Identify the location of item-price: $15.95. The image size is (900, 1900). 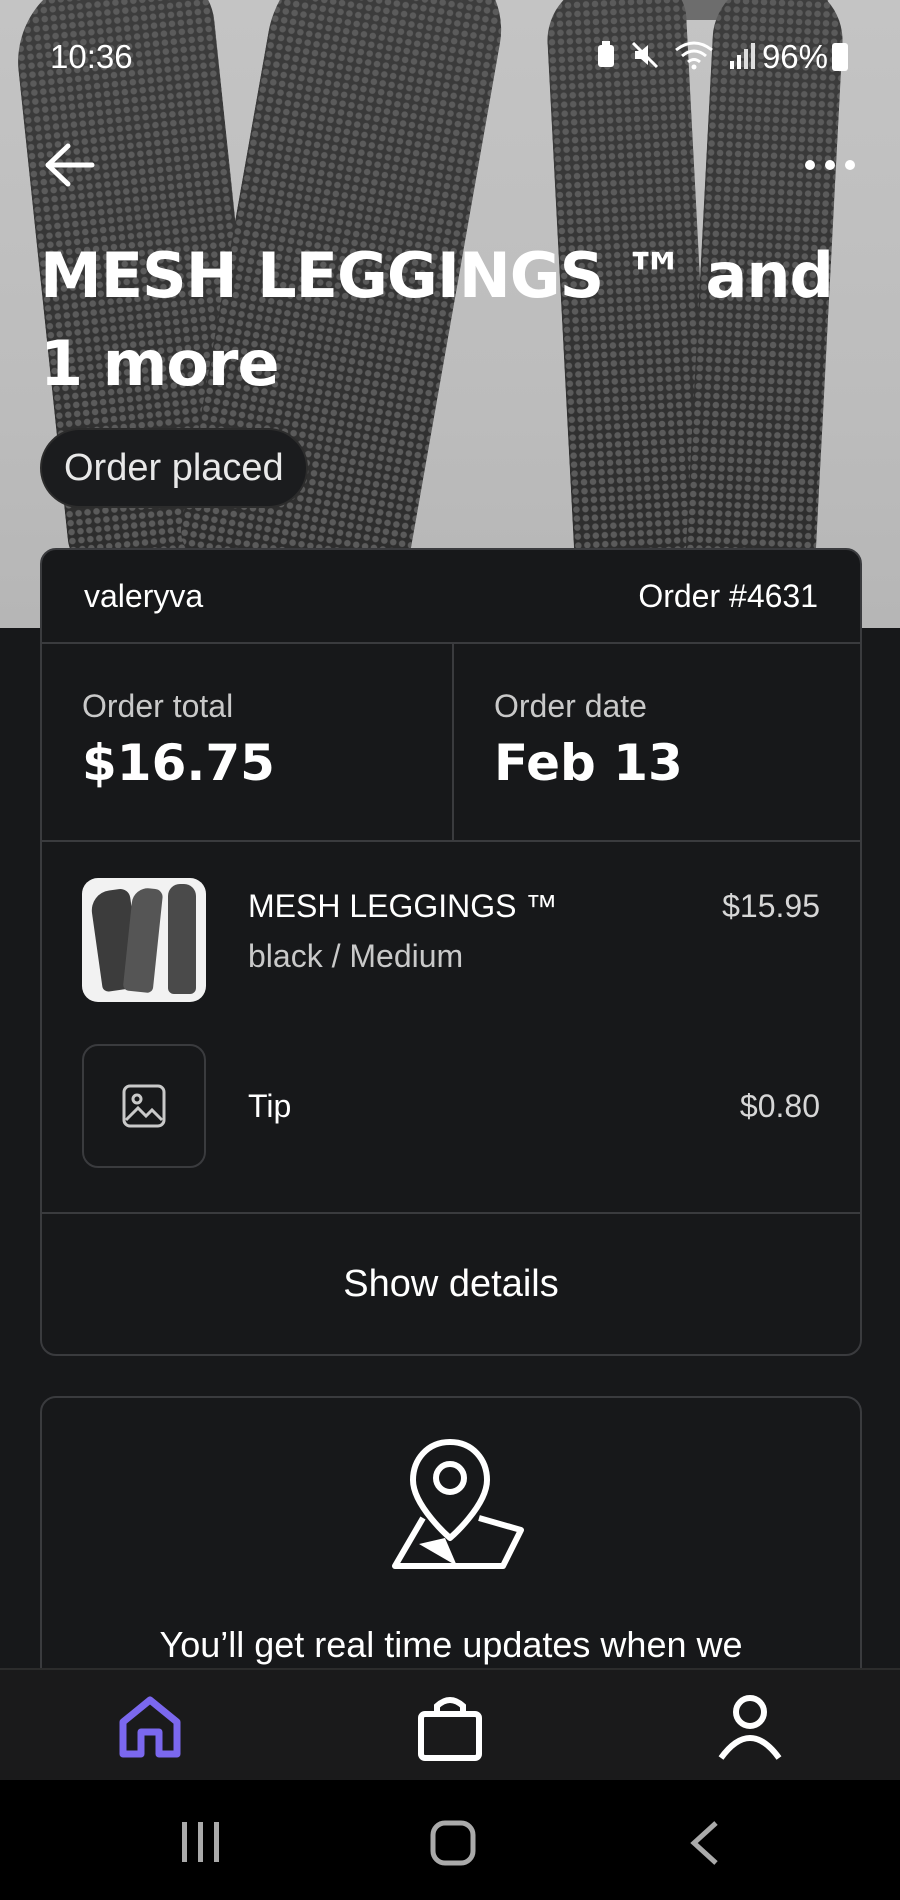
(771, 906).